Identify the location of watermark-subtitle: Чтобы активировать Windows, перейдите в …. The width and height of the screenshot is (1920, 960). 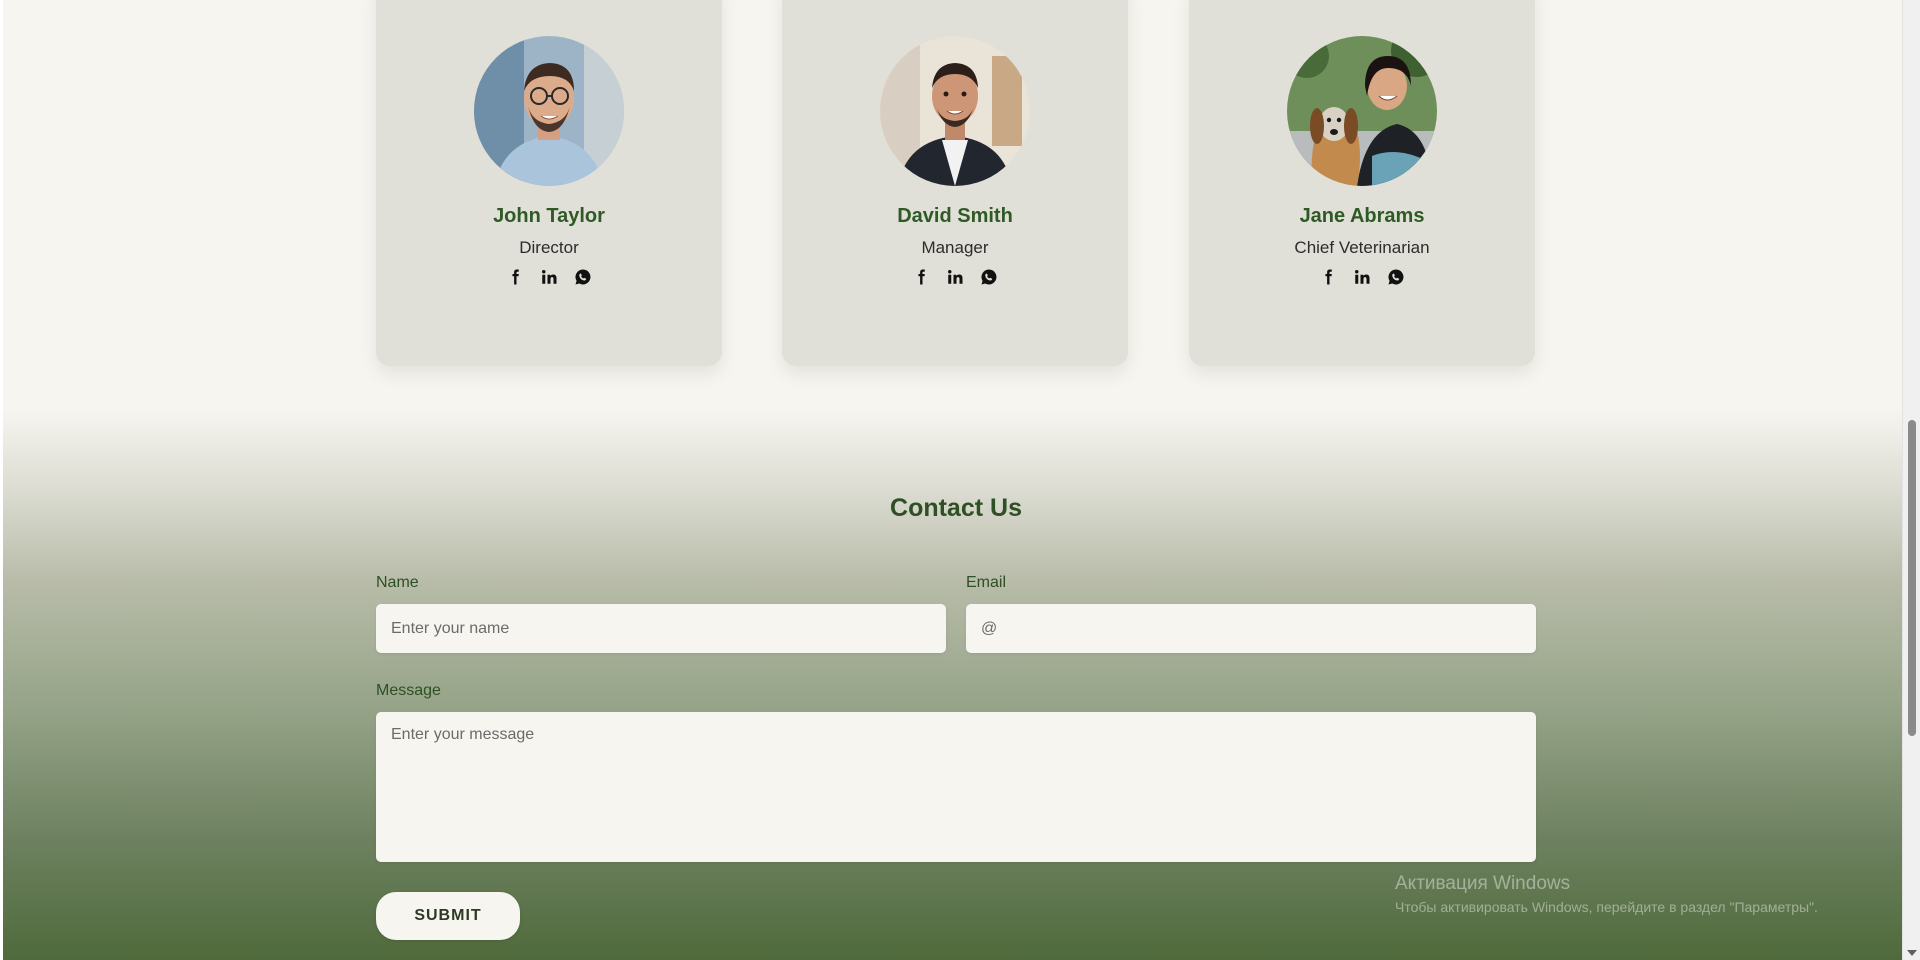
(1606, 907).